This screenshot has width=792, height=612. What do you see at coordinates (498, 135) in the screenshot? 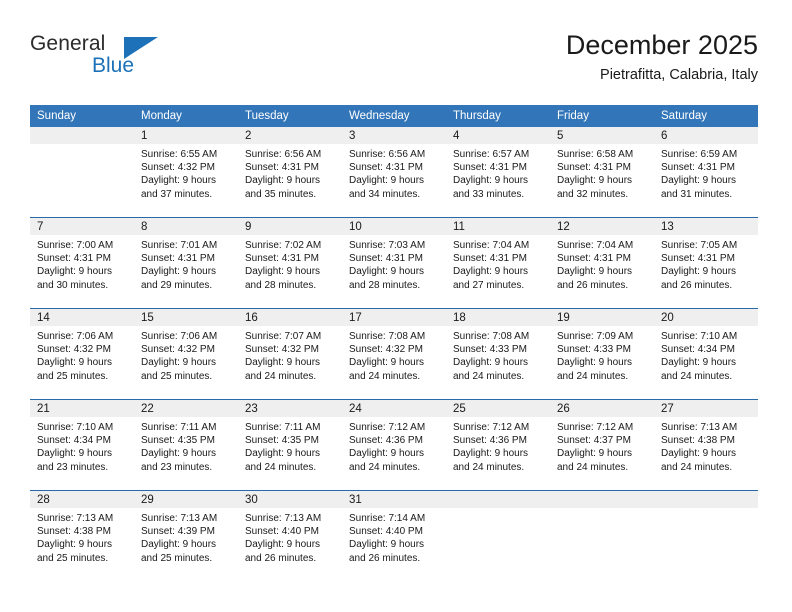
I see `day-number: 4` at bounding box center [498, 135].